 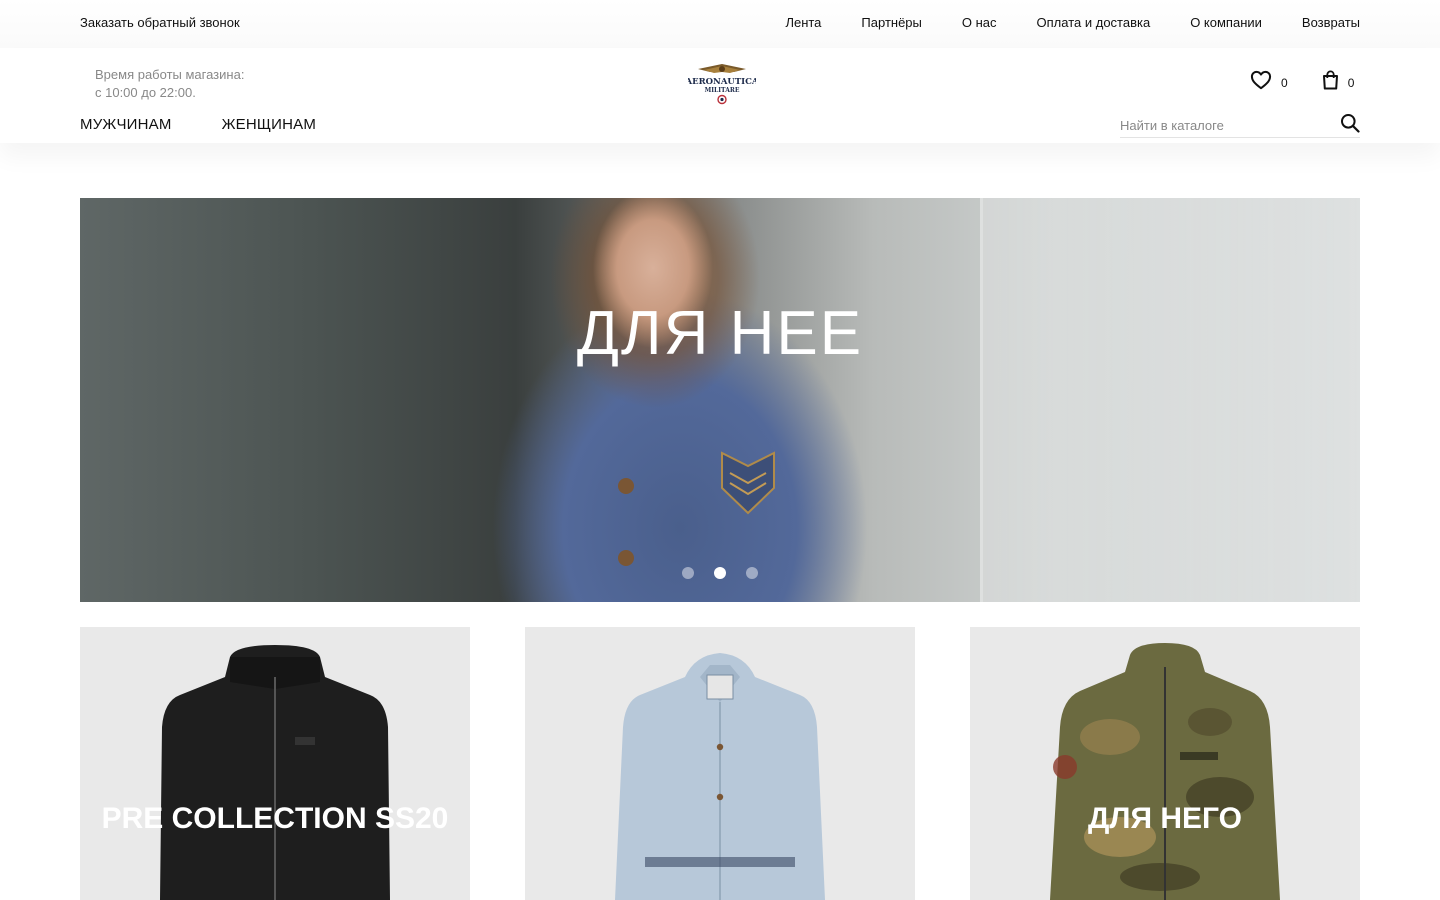 I want to click on card-title-pre-collection: PRE COLLECTION SS20, so click(x=275, y=818).